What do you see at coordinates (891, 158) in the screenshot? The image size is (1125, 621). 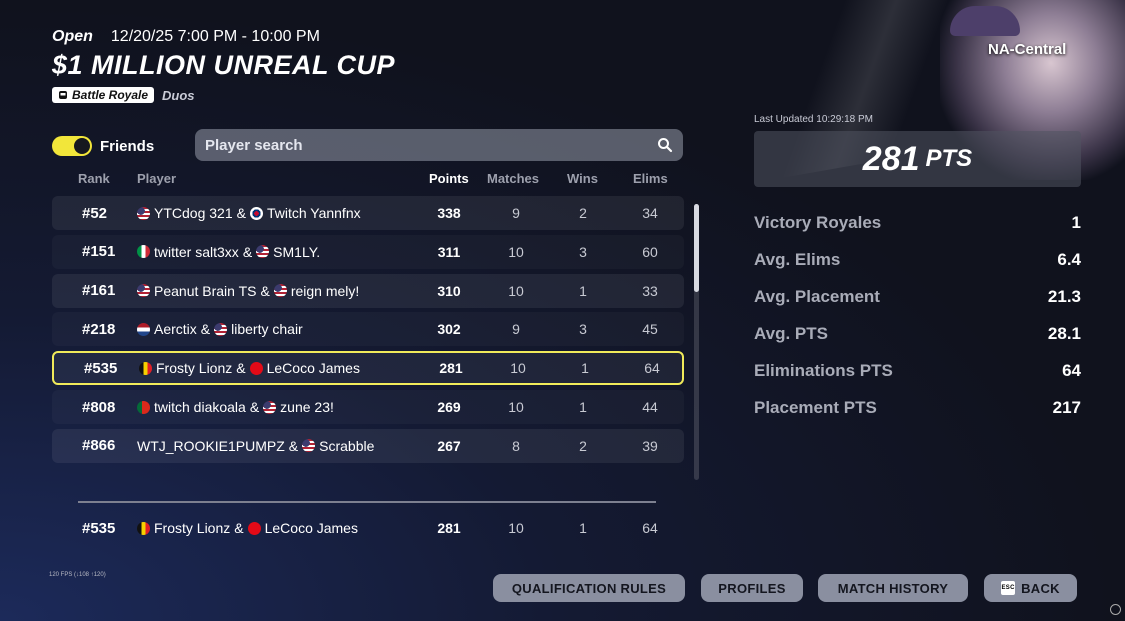 I see `total-points: 281` at bounding box center [891, 158].